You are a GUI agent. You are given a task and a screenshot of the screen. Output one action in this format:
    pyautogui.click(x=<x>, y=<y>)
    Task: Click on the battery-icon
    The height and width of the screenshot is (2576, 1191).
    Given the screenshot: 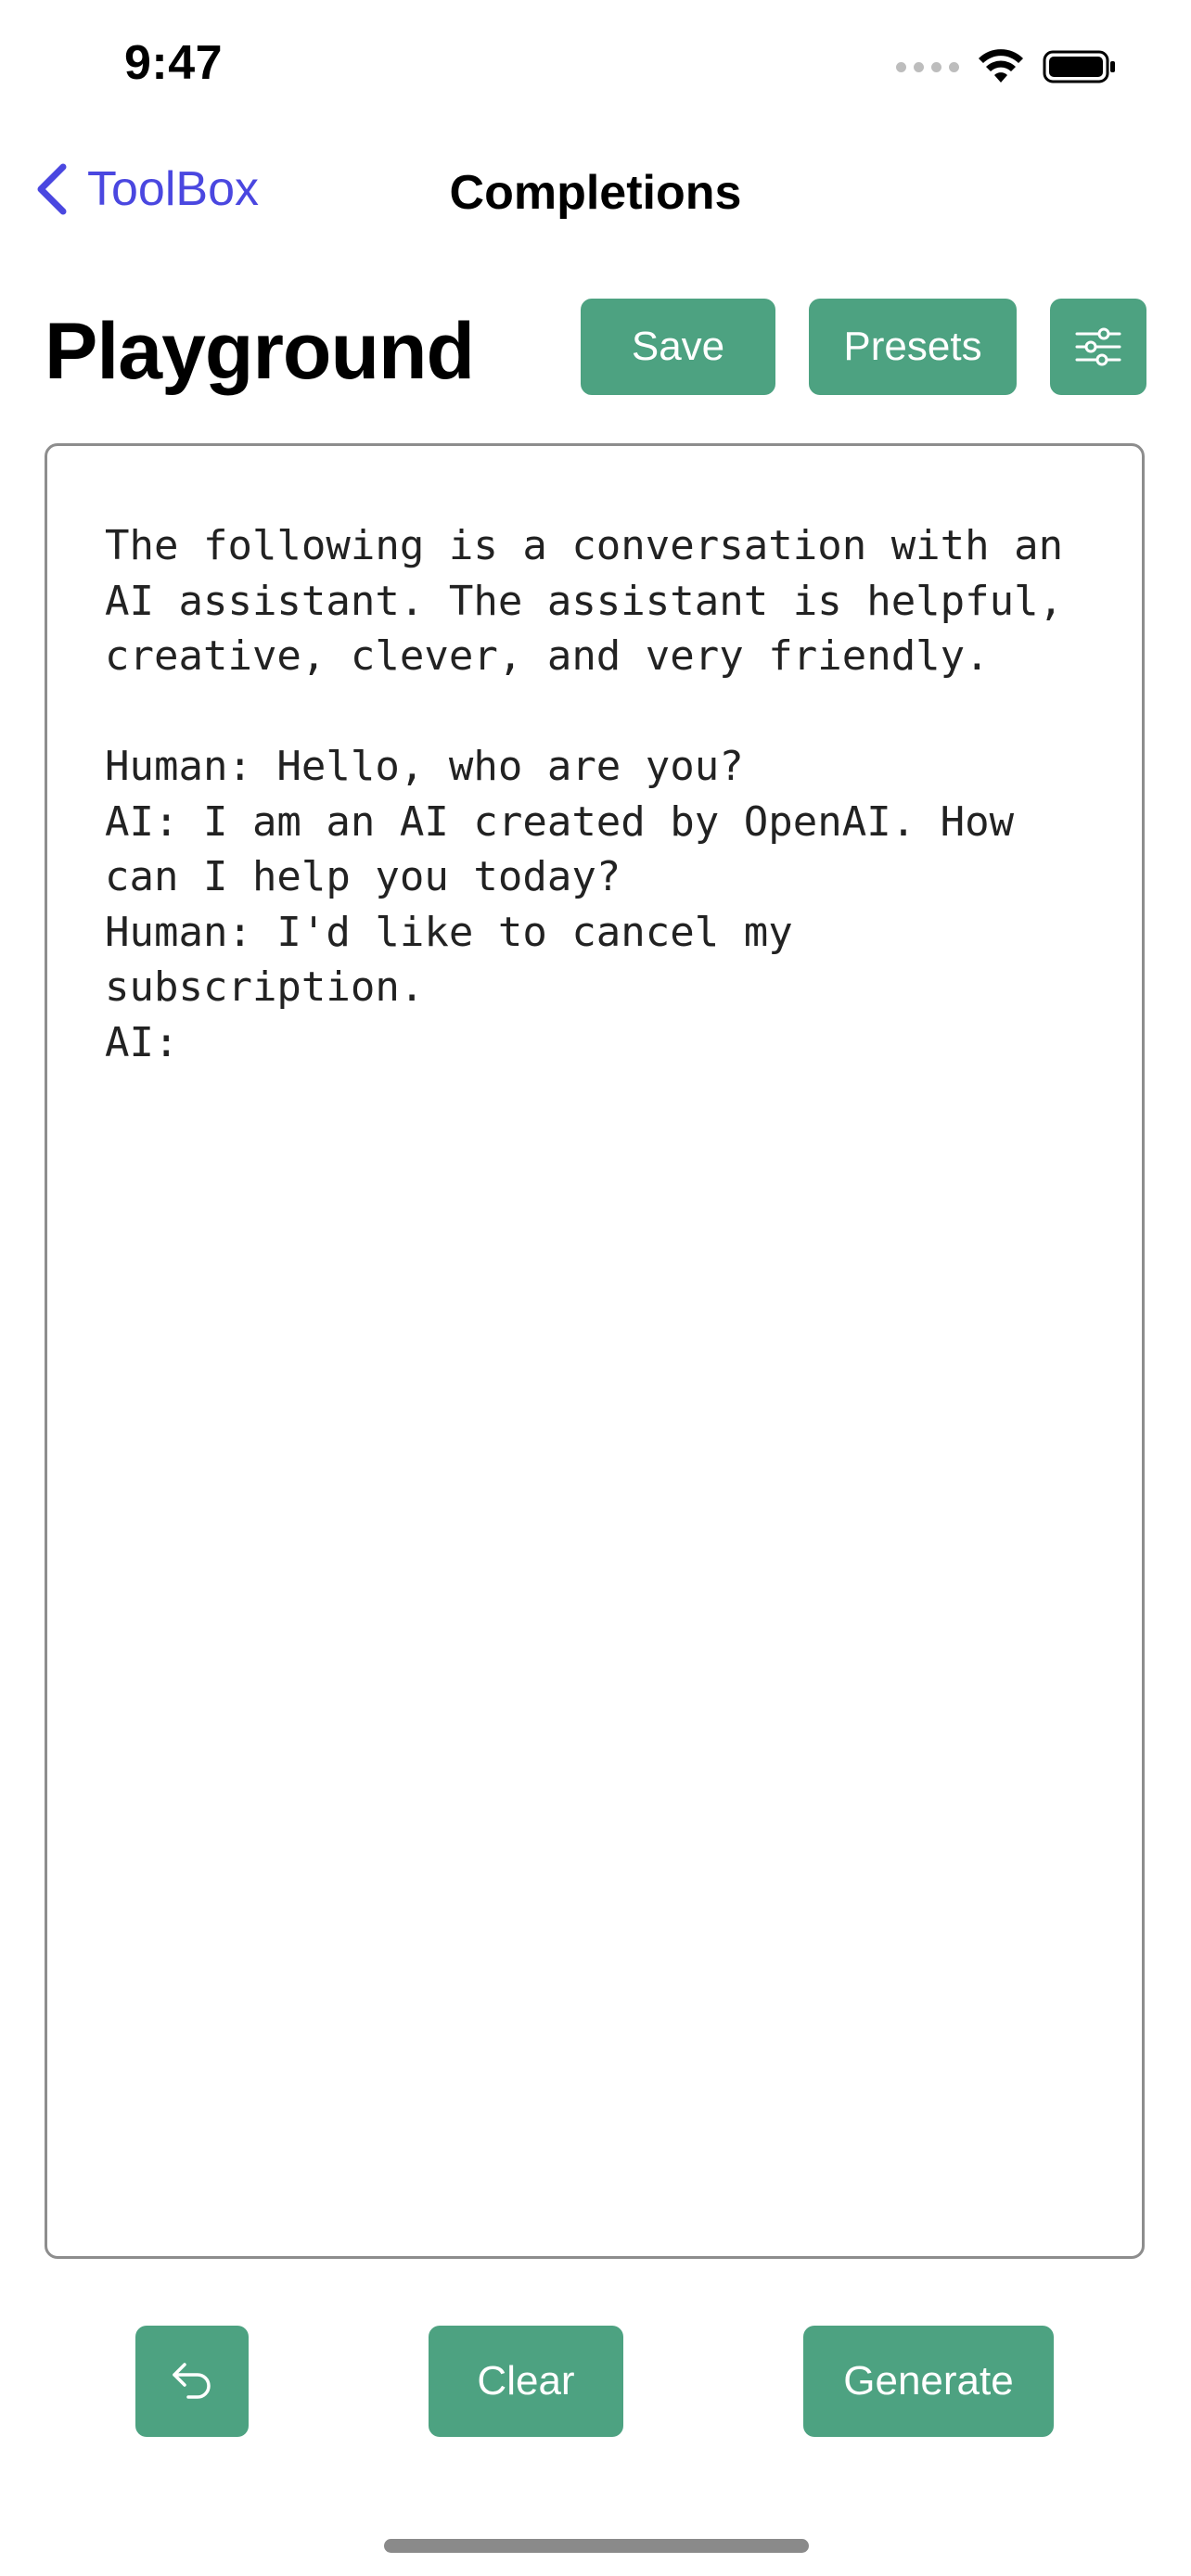 What is the action you would take?
    pyautogui.click(x=1079, y=66)
    